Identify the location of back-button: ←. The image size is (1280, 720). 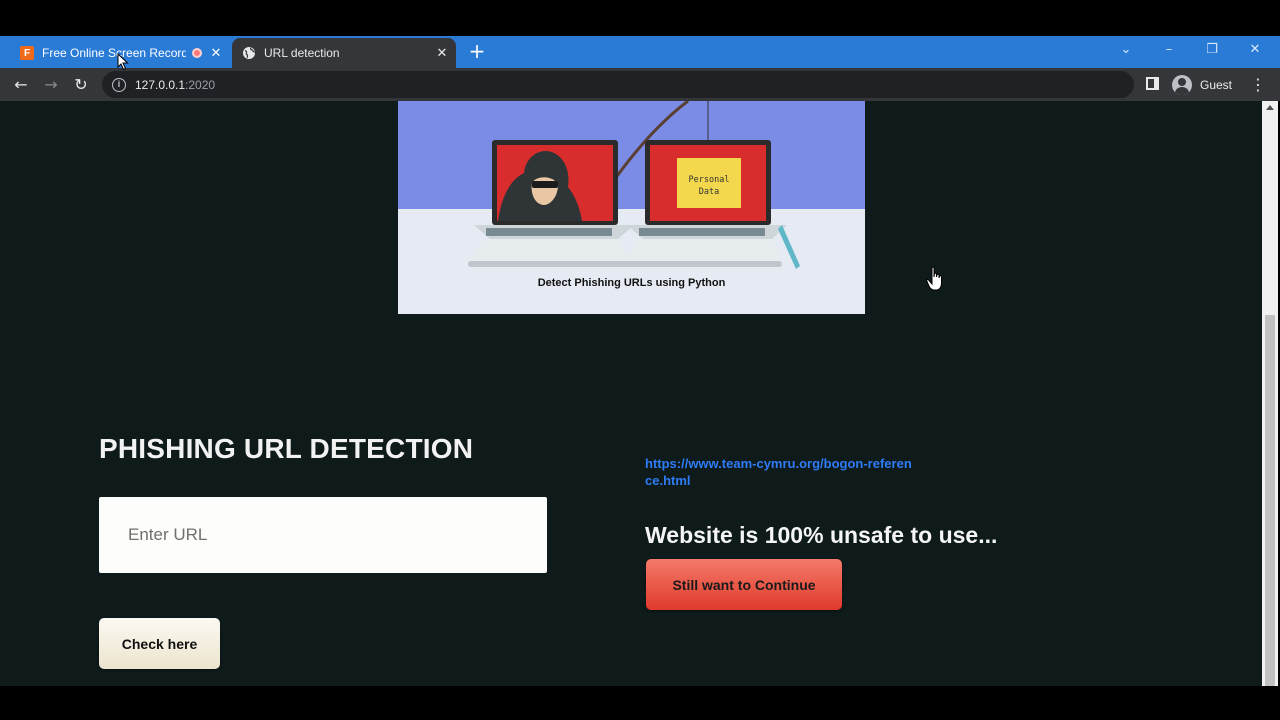
(21, 85).